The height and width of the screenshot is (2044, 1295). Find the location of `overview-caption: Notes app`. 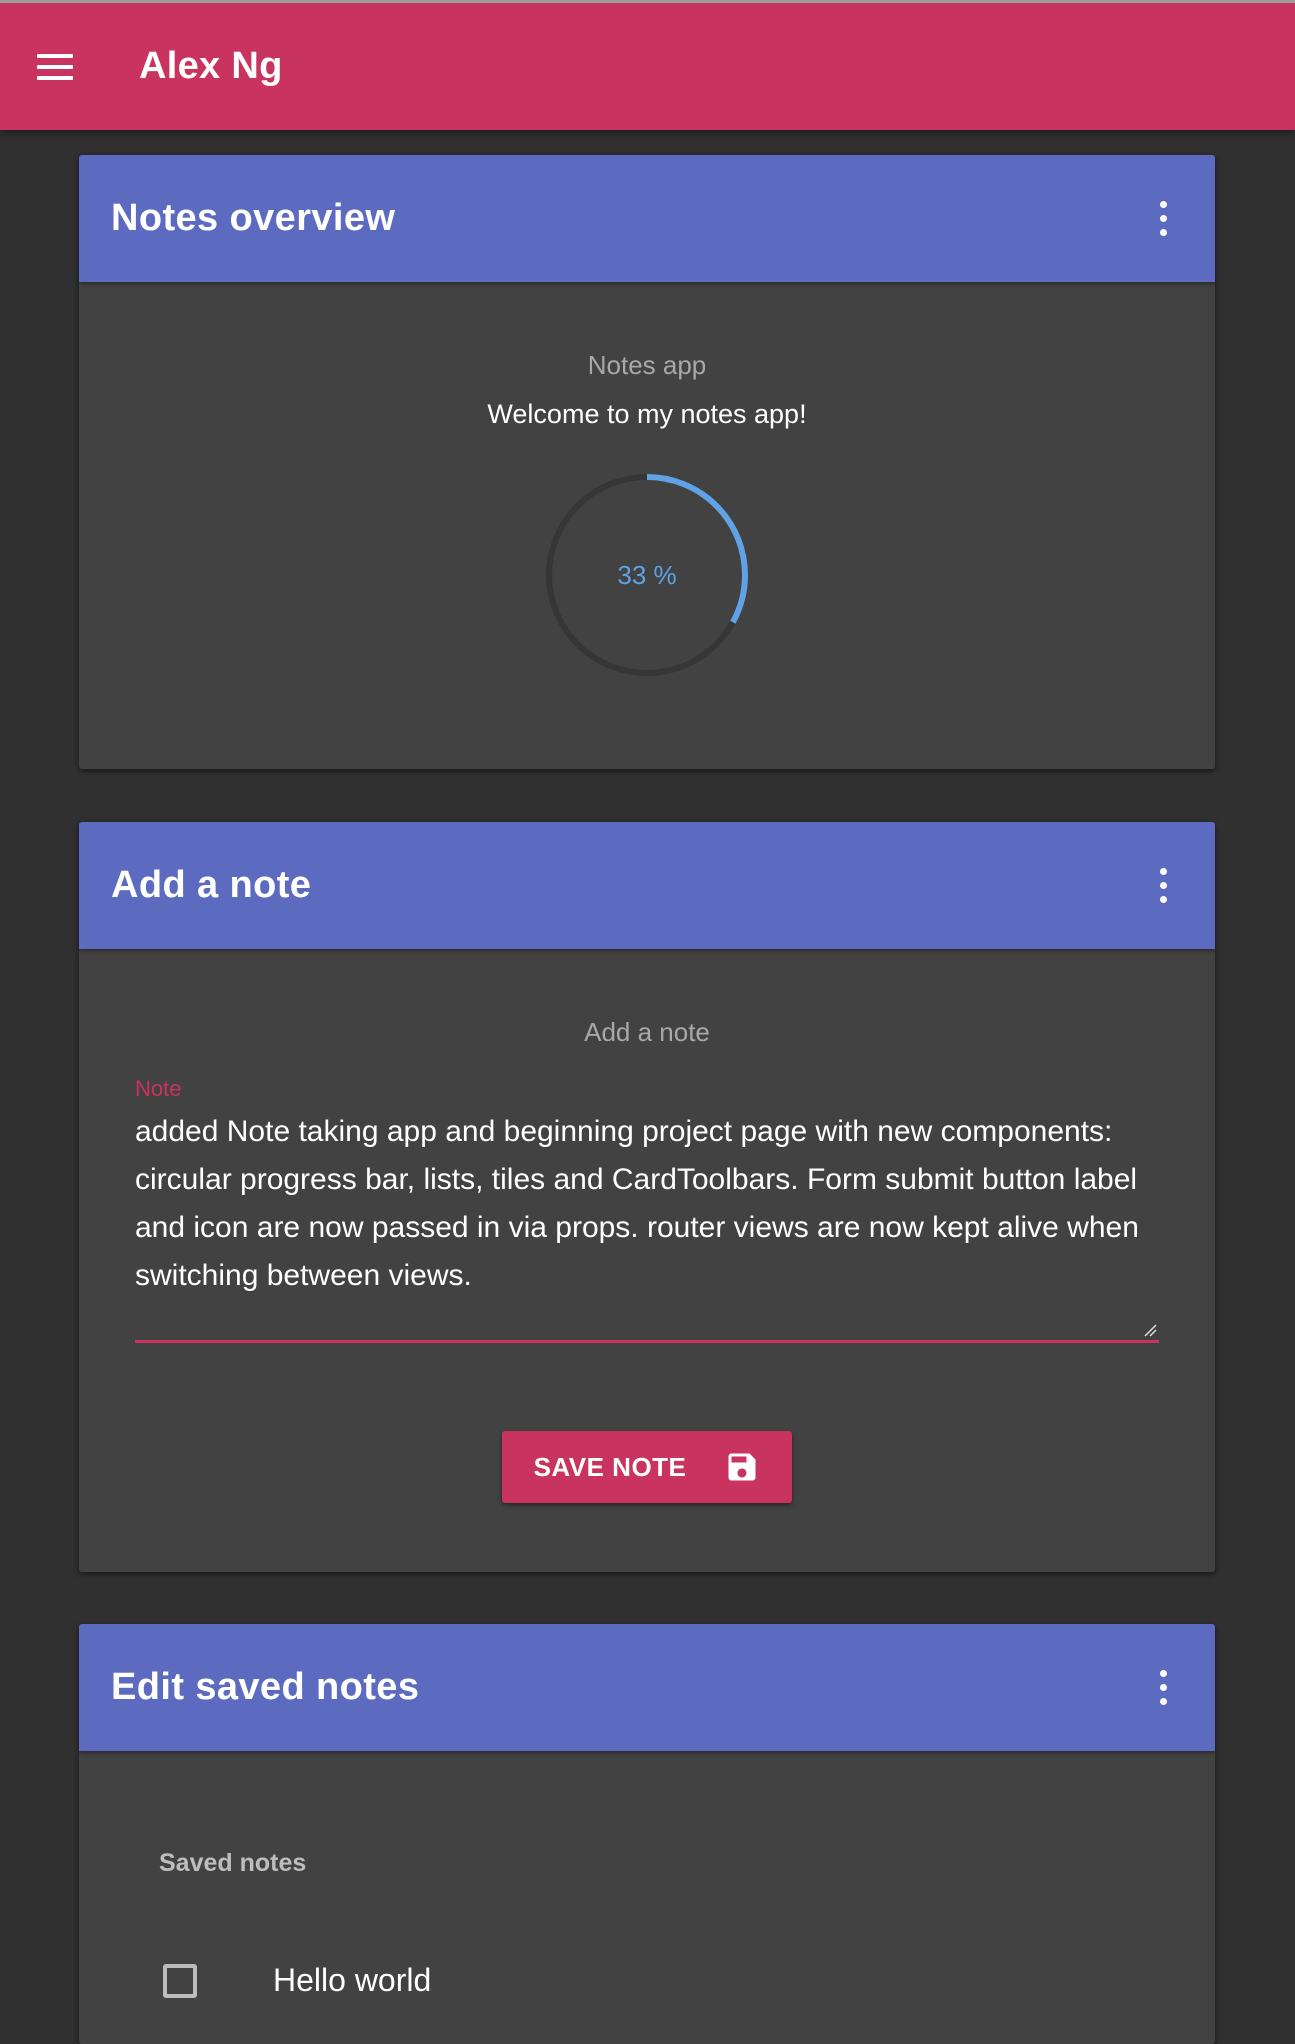

overview-caption: Notes app is located at coordinates (647, 365).